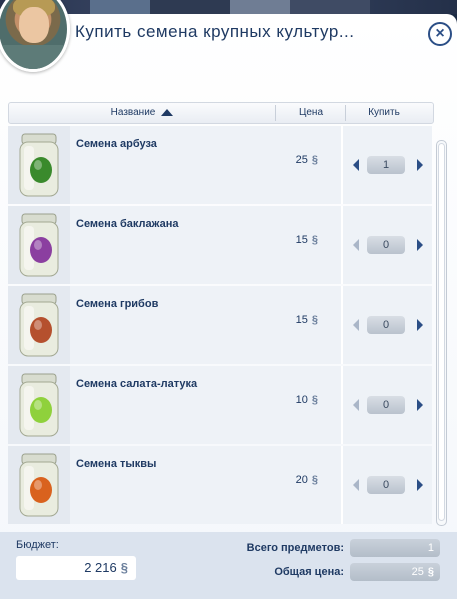 Image resolution: width=457 pixels, height=599 pixels. What do you see at coordinates (301, 480) in the screenshot?
I see `seed-price-value: 20` at bounding box center [301, 480].